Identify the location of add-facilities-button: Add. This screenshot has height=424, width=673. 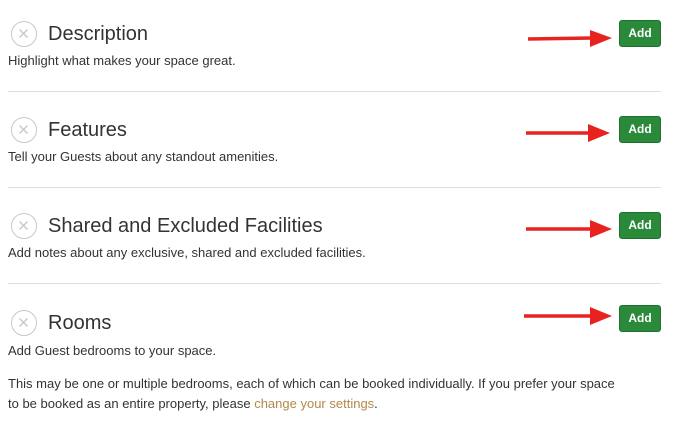
(640, 225).